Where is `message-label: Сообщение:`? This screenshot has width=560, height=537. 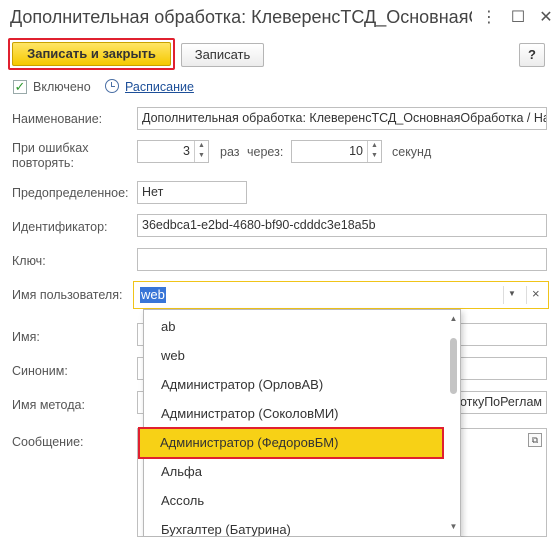 message-label: Сообщение: is located at coordinates (48, 442).